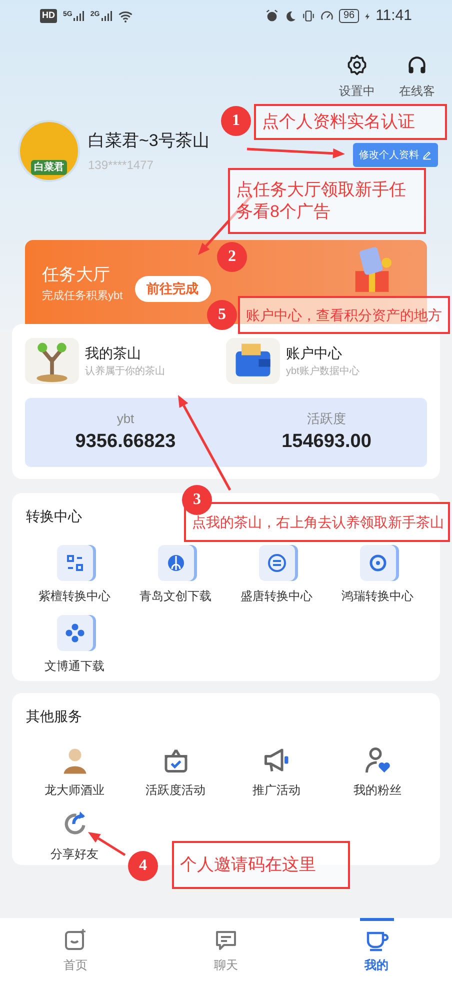 This screenshot has width=452, height=982. I want to click on my-tea-mountain-shortcut: 我的茶山 认养属于你的茶山, so click(125, 361).